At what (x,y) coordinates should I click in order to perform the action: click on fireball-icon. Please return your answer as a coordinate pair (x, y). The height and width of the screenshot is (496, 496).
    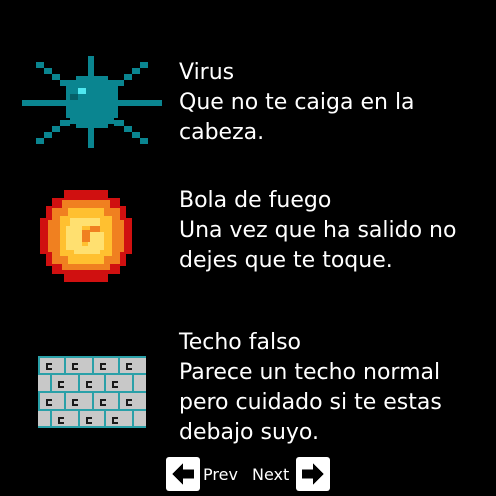
    Looking at the image, I should click on (86, 236).